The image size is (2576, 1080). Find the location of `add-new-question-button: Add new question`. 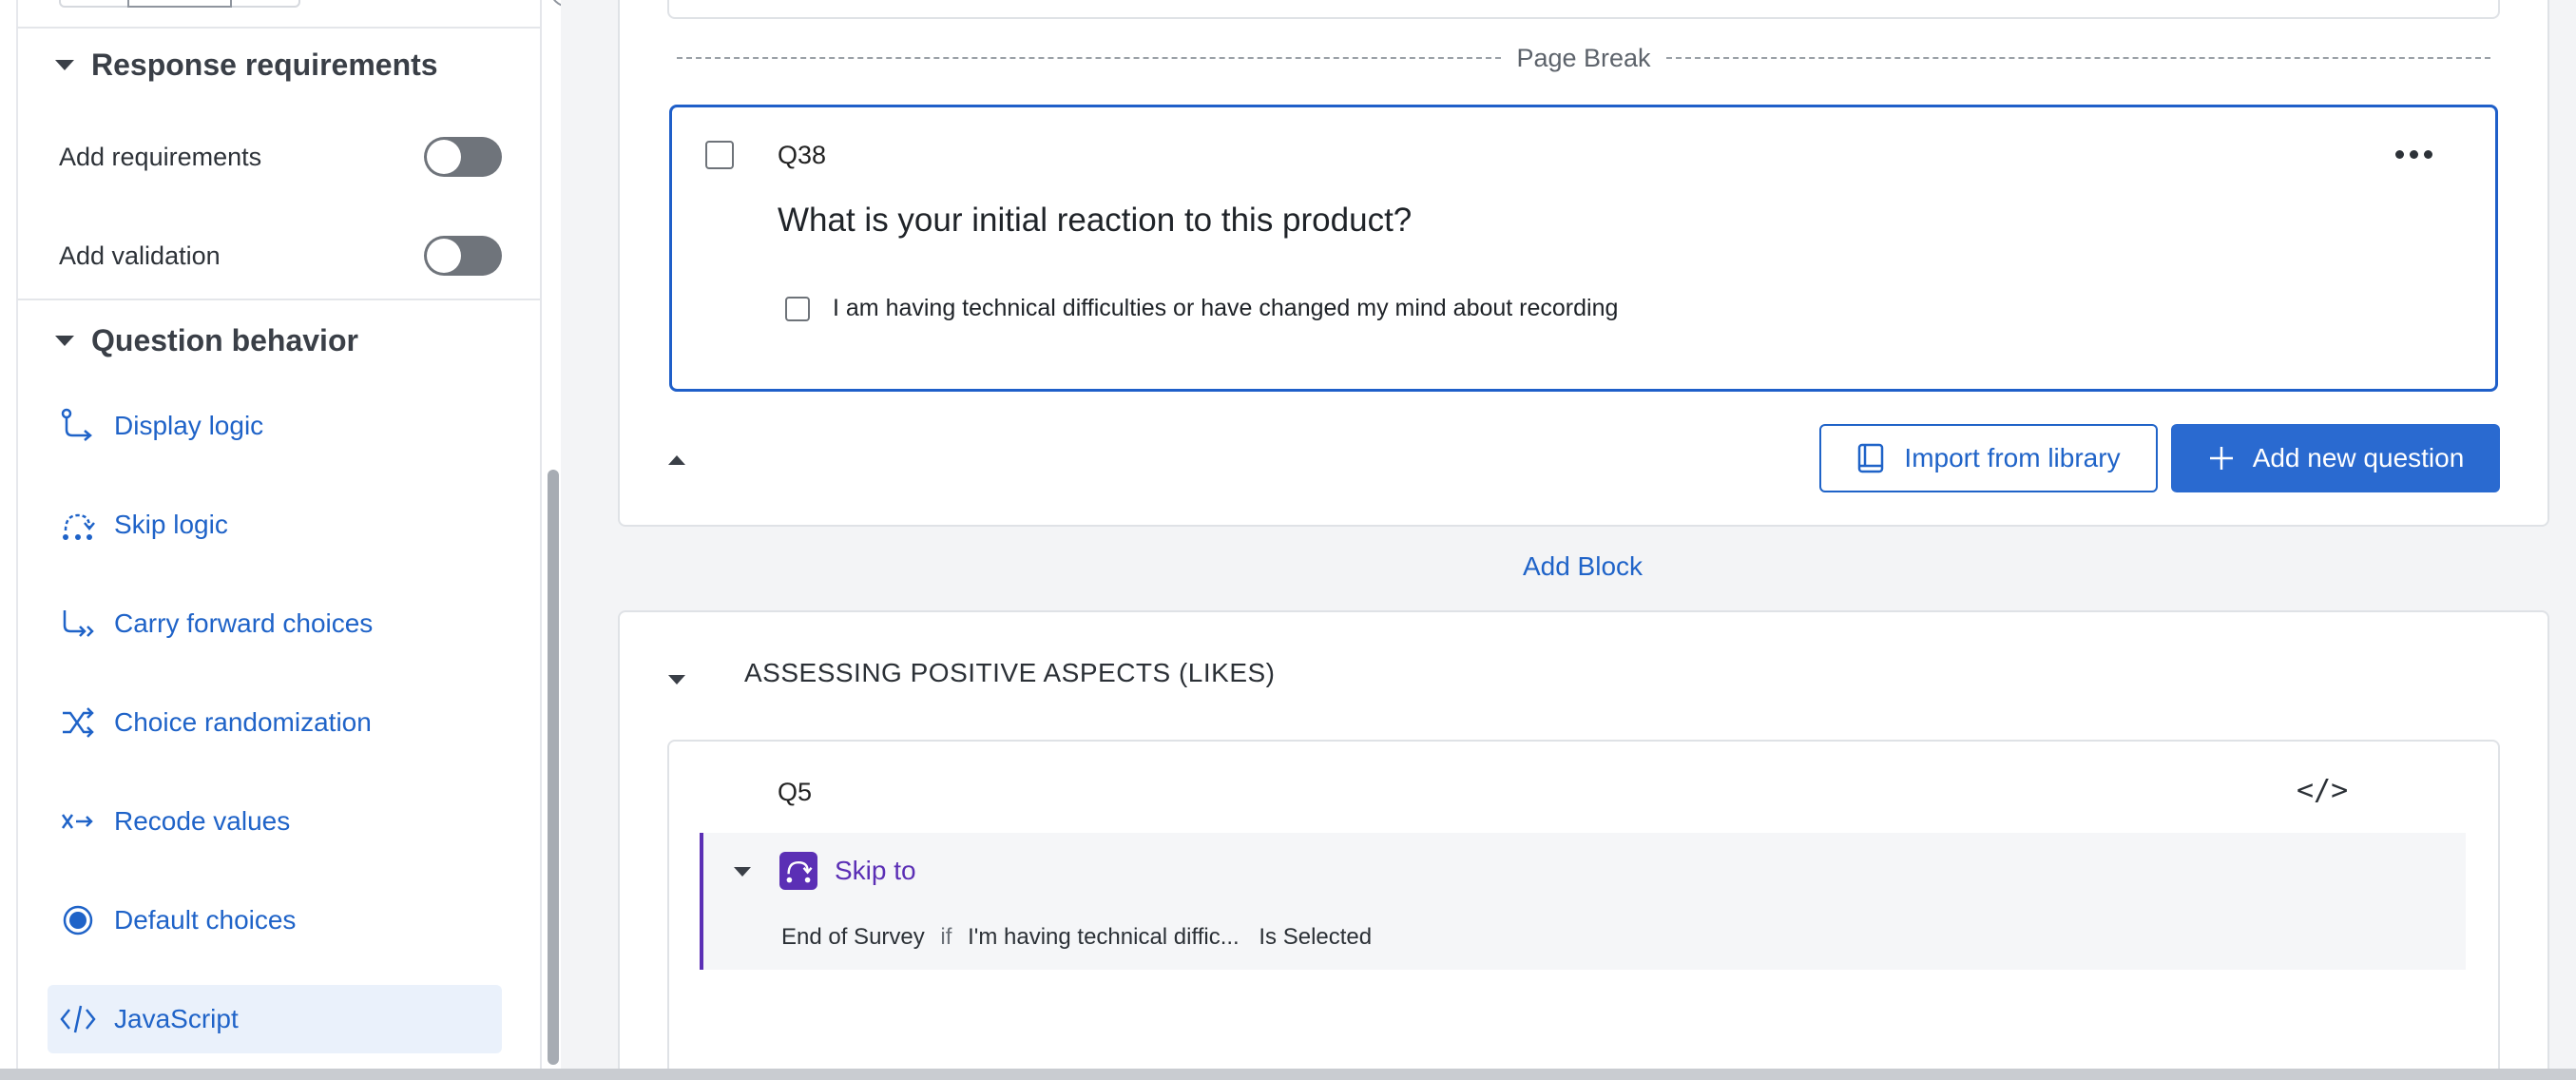

add-new-question-button: Add new question is located at coordinates (2336, 458).